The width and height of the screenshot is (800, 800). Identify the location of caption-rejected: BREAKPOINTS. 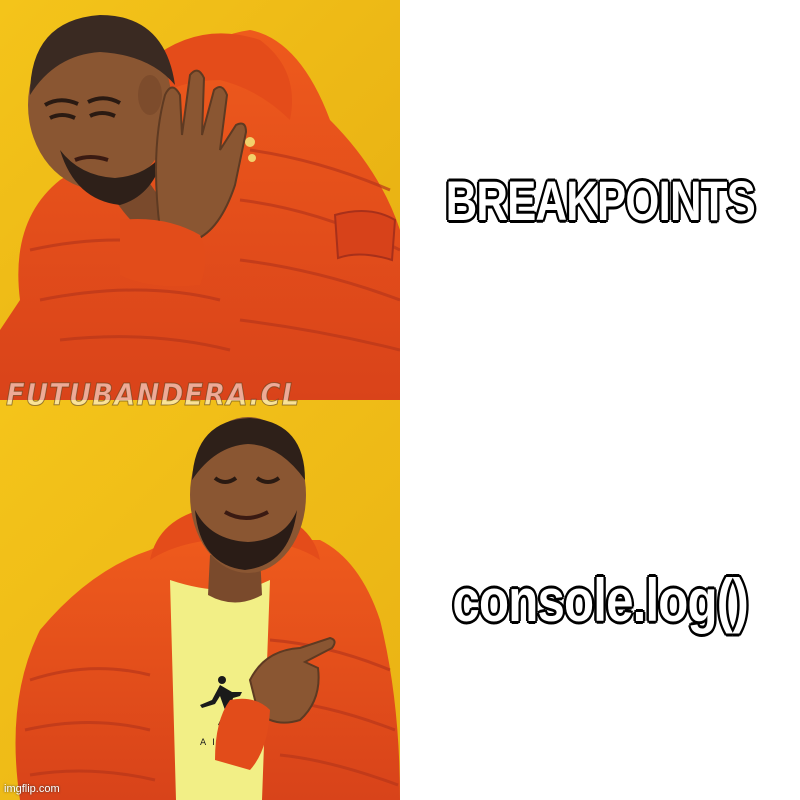
(601, 200).